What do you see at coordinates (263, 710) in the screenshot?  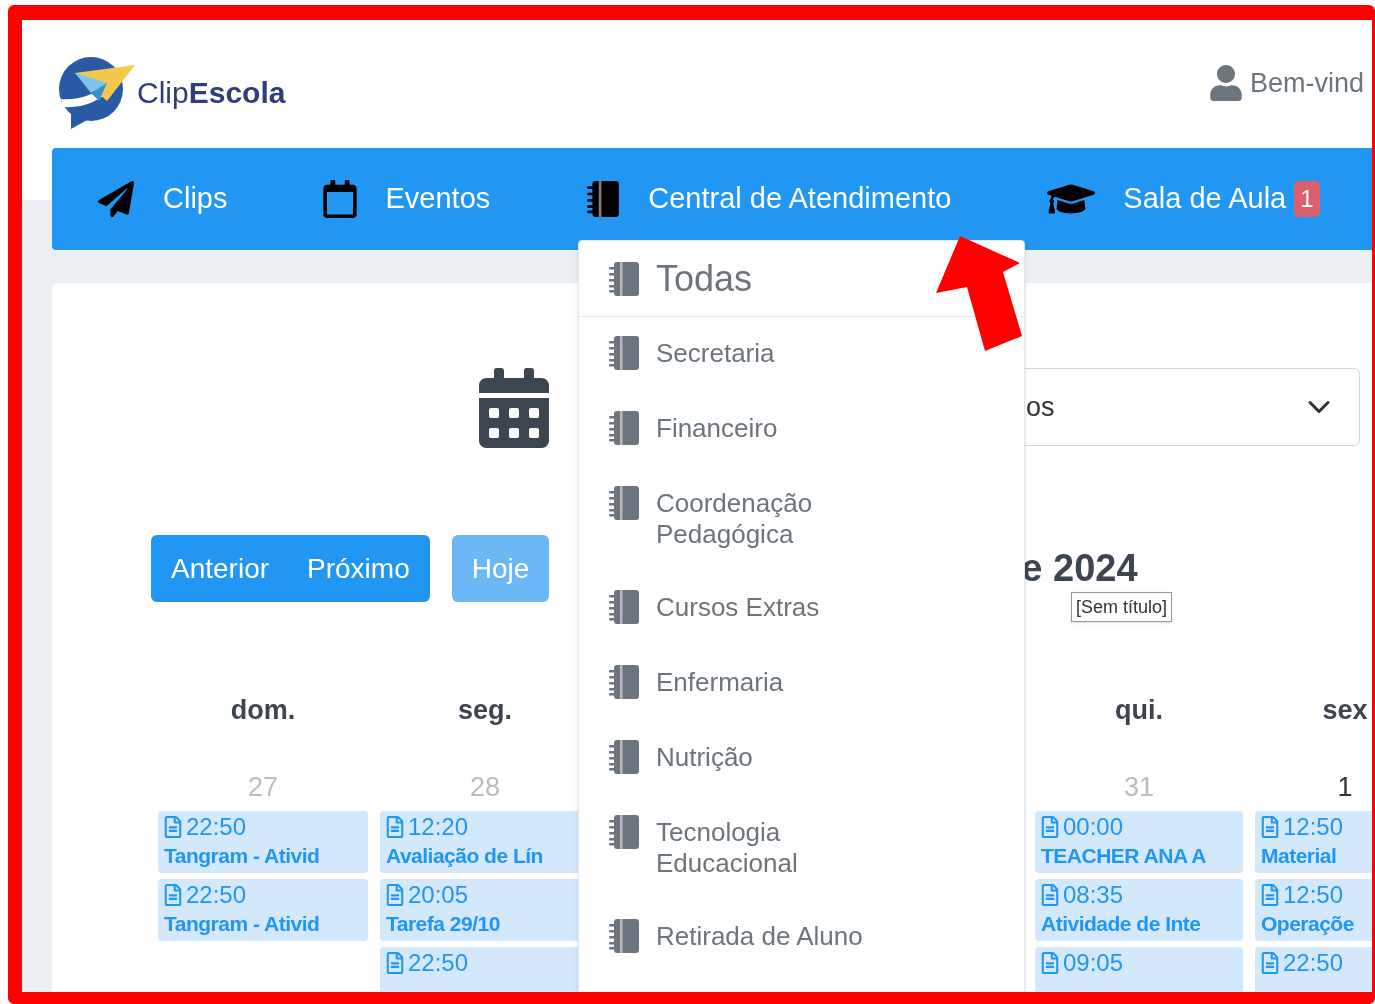 I see `weekday-header: dom.` at bounding box center [263, 710].